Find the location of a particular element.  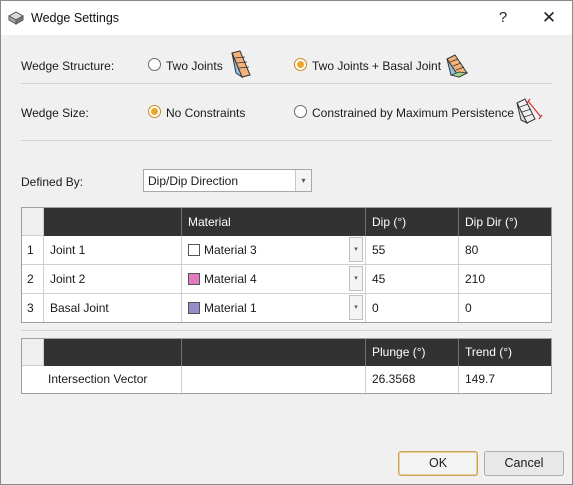

two-joints-wedge-icon is located at coordinates (241, 64).